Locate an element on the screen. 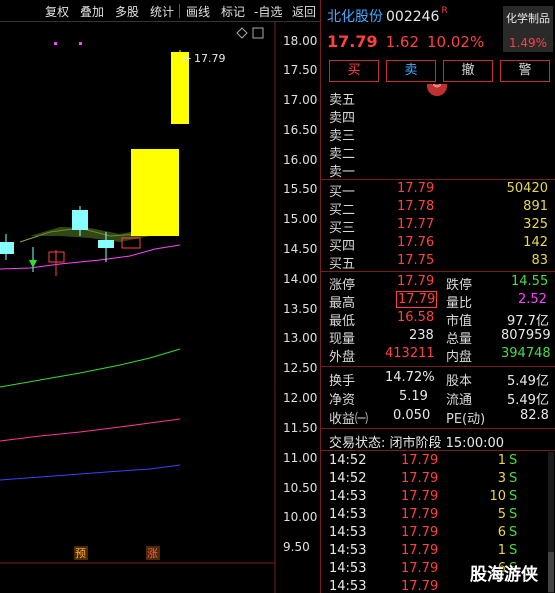 This screenshot has height=593, width=555. bid-volume: 142 is located at coordinates (535, 242).